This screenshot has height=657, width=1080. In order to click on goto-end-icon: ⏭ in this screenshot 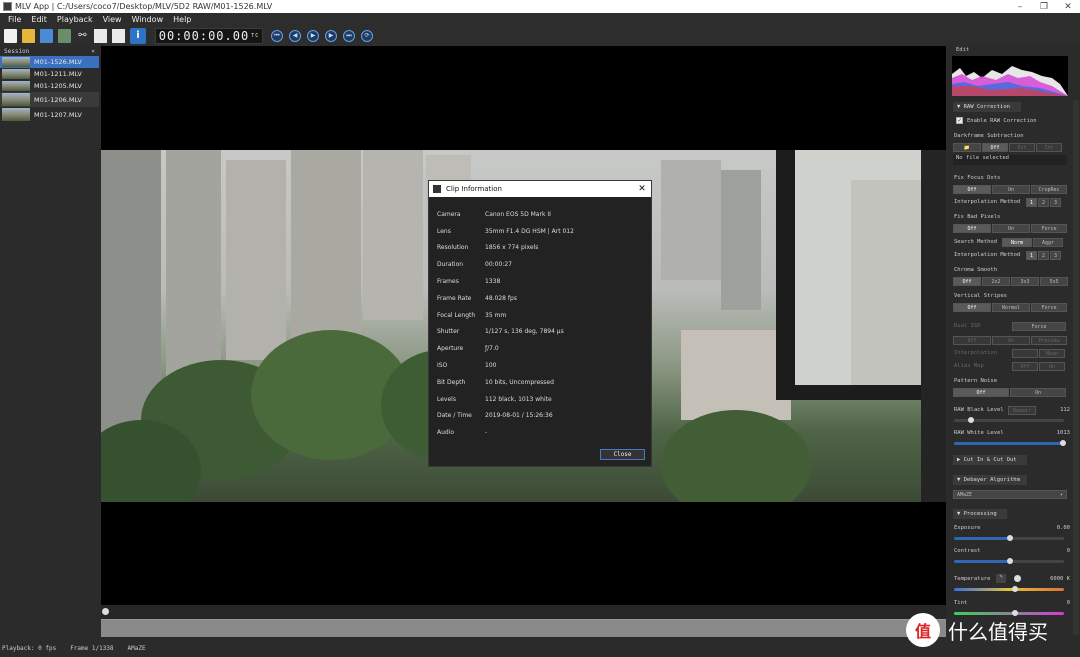, I will do `click(349, 35)`.